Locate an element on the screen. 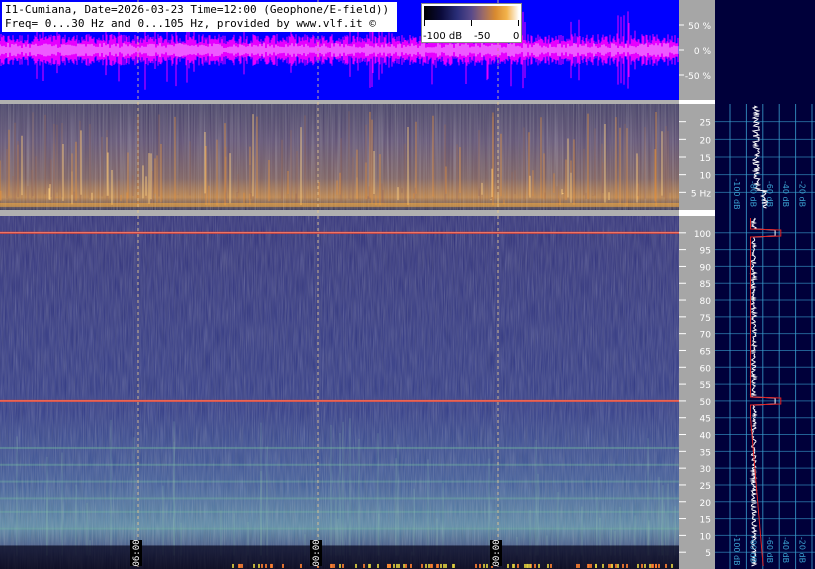 The image size is (815, 569). main-spectrogram-tick-label: 30 is located at coordinates (706, 470).